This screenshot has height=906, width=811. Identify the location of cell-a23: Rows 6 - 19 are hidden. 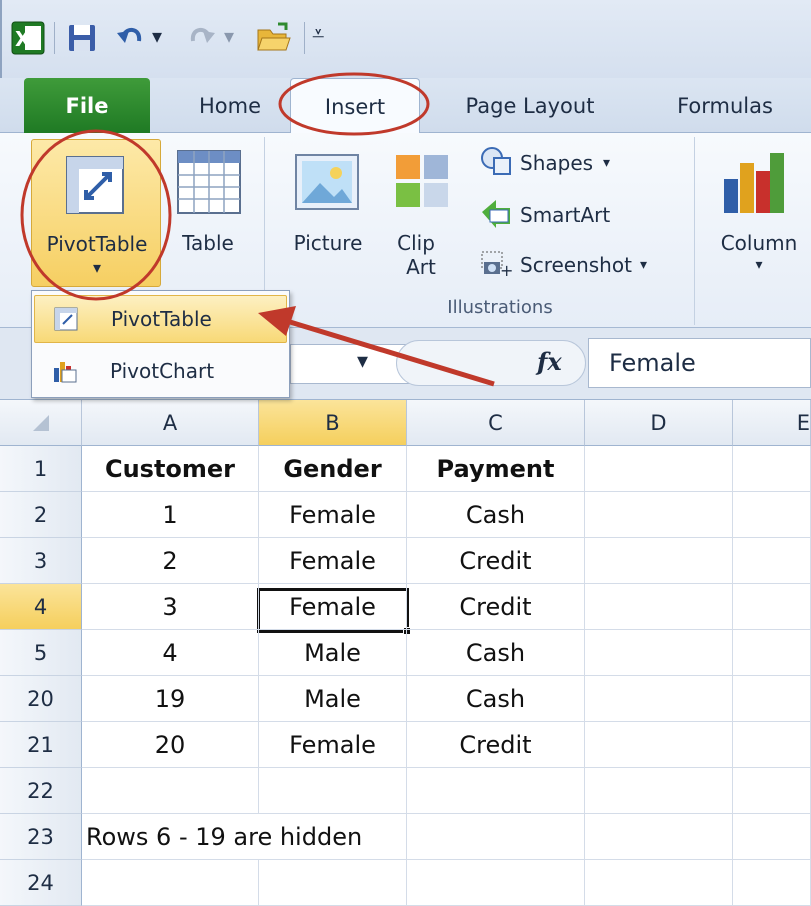
(222, 837).